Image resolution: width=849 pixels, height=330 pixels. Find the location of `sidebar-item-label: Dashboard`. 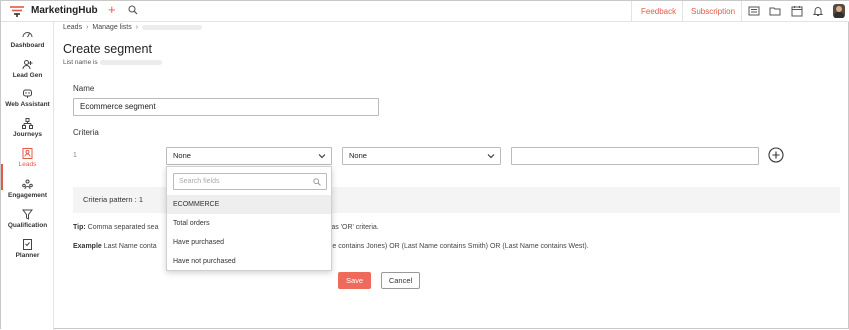

sidebar-item-label: Dashboard is located at coordinates (27, 45).